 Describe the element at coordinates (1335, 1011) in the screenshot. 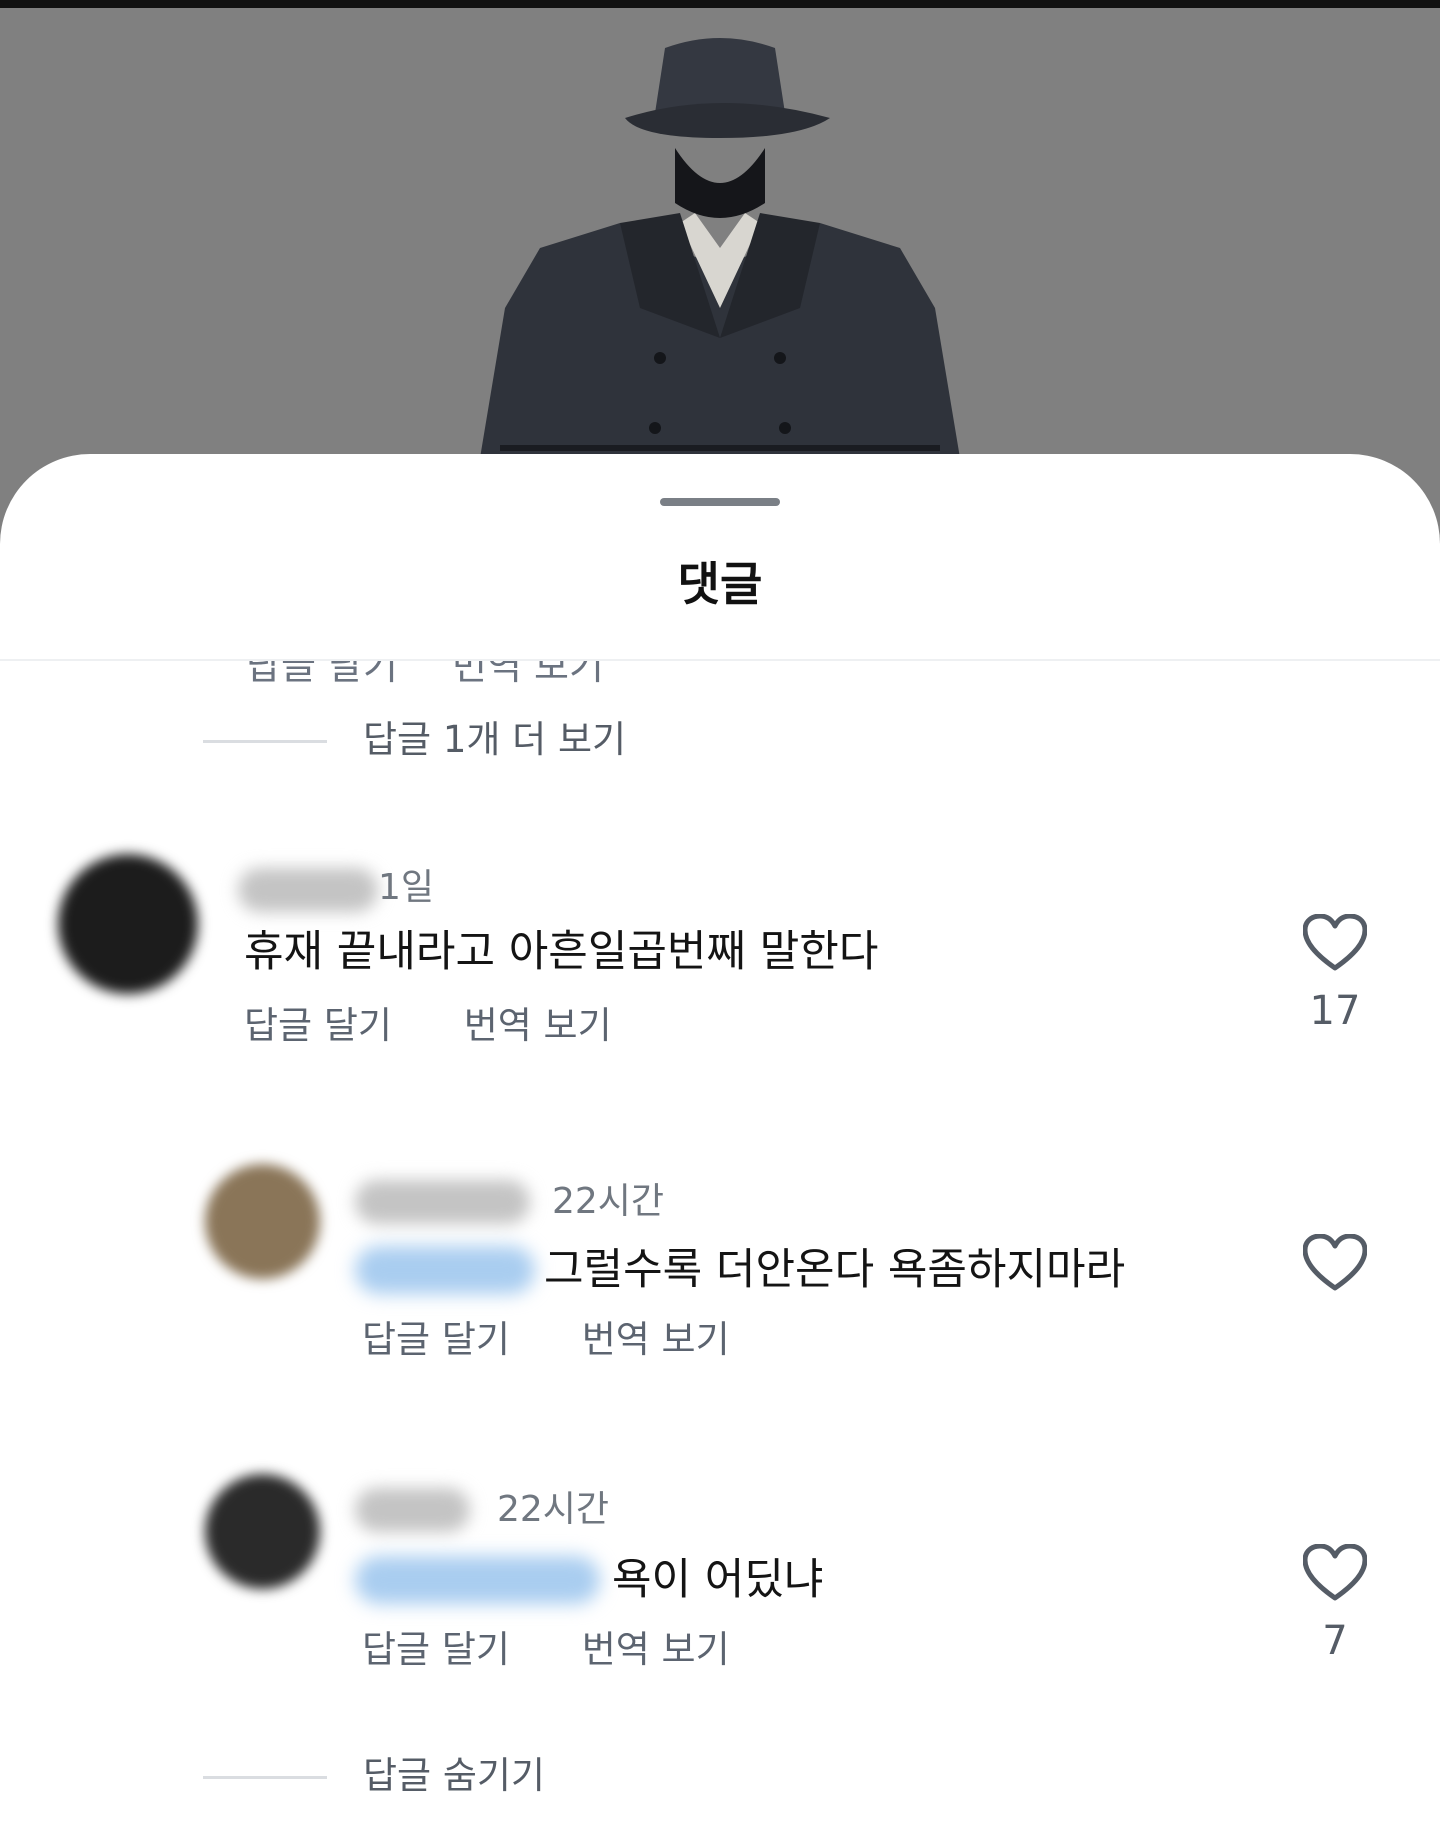

I see `like-count: 17` at that location.